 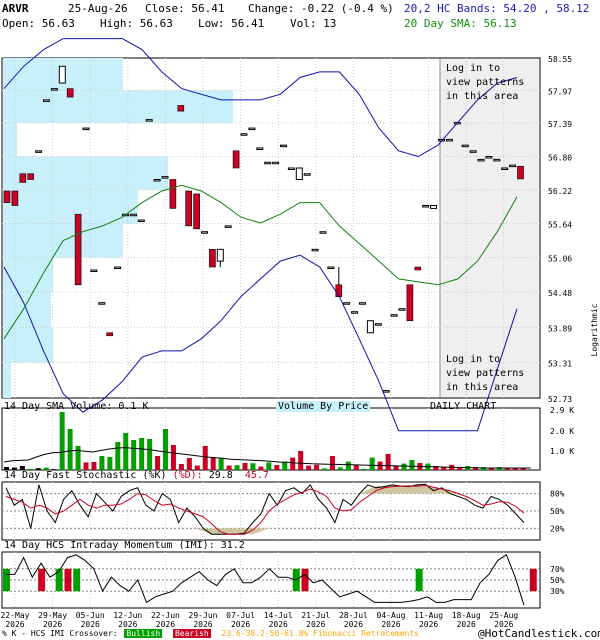 What do you see at coordinates (560, 59) in the screenshot?
I see `price-tick-label: 58.55` at bounding box center [560, 59].